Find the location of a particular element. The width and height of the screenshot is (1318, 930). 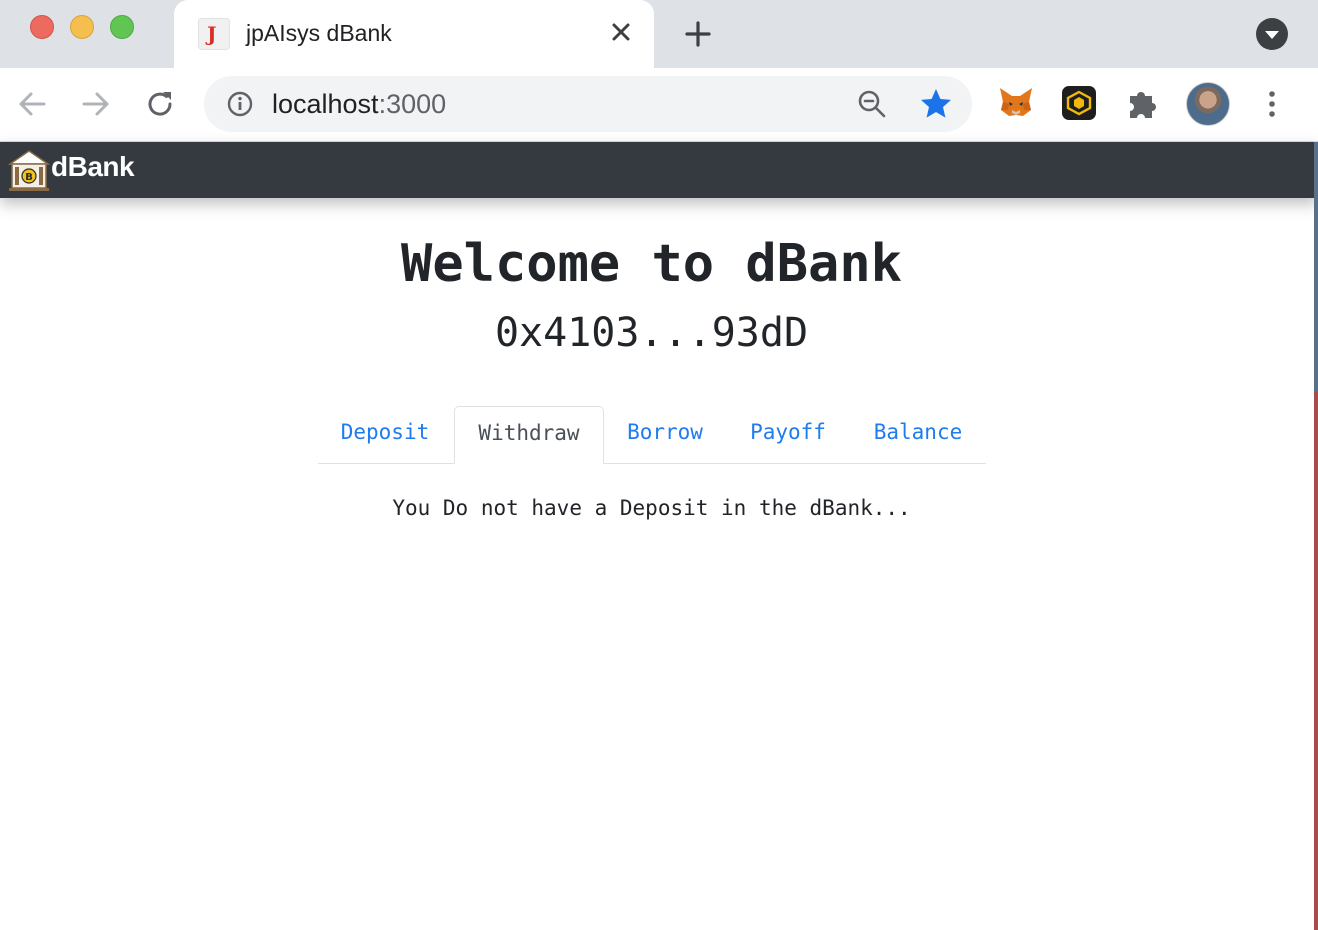

metamask-fox-icon is located at coordinates (1016, 102).